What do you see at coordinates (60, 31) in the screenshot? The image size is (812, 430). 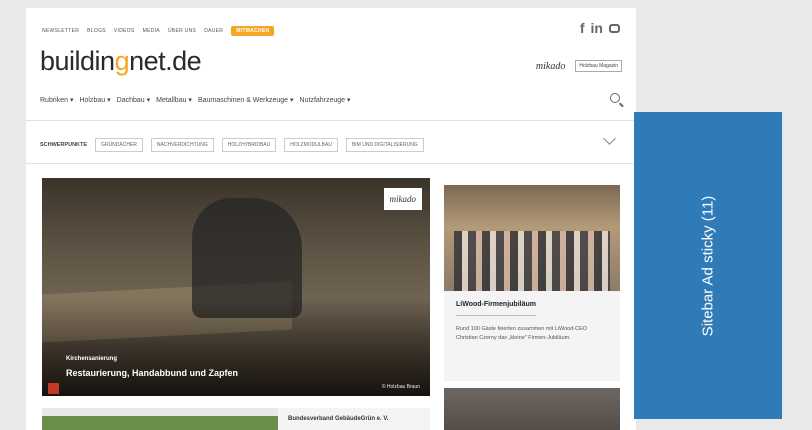 I see `topnav-newsletter: Newsletter` at bounding box center [60, 31].